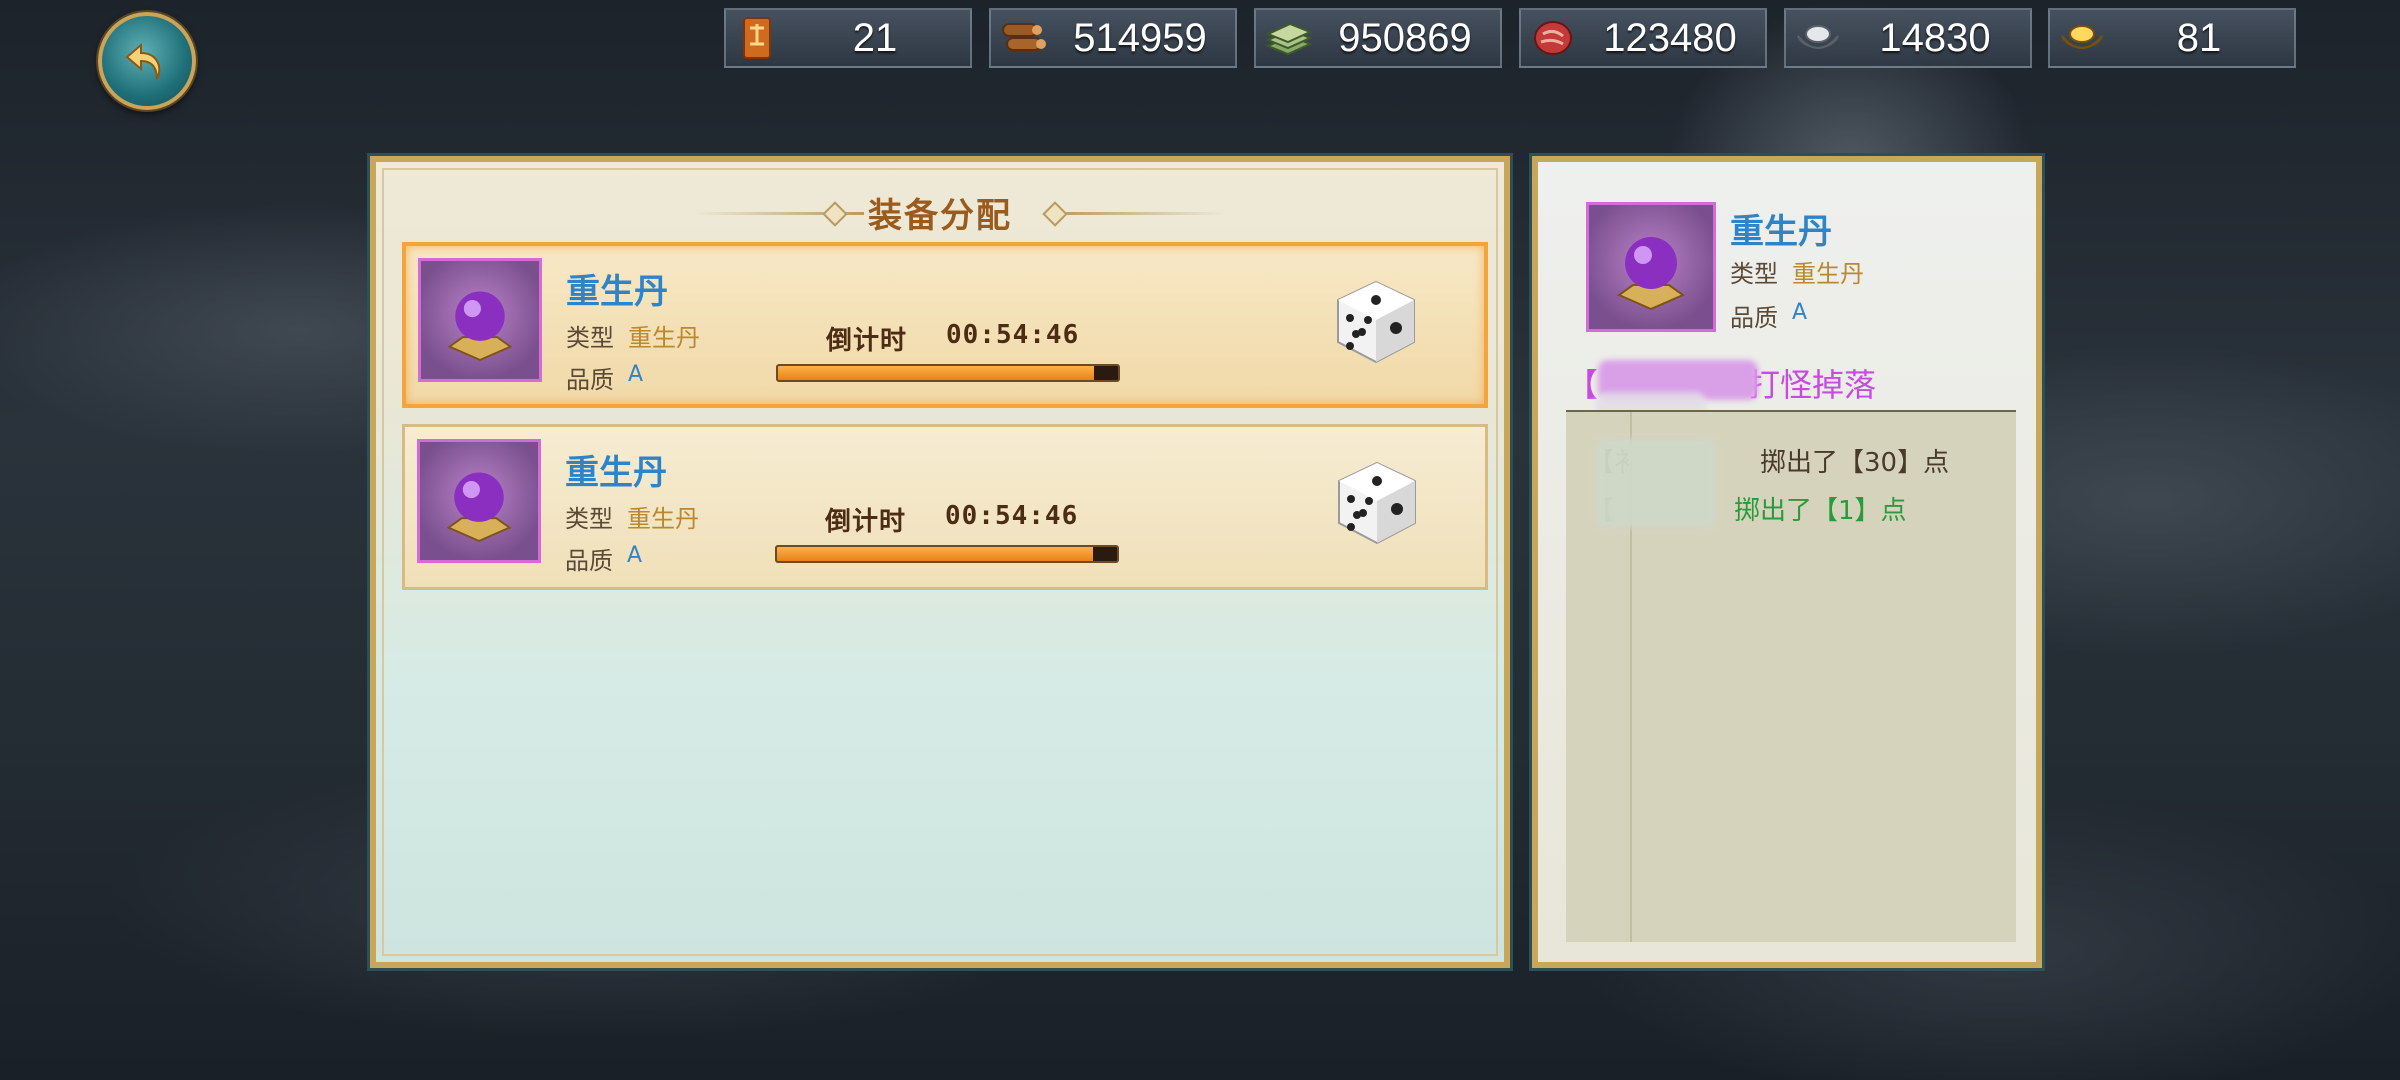 The height and width of the screenshot is (1080, 2400). What do you see at coordinates (1812, 385) in the screenshot?
I see `source-suffix: 打怪掉落` at bounding box center [1812, 385].